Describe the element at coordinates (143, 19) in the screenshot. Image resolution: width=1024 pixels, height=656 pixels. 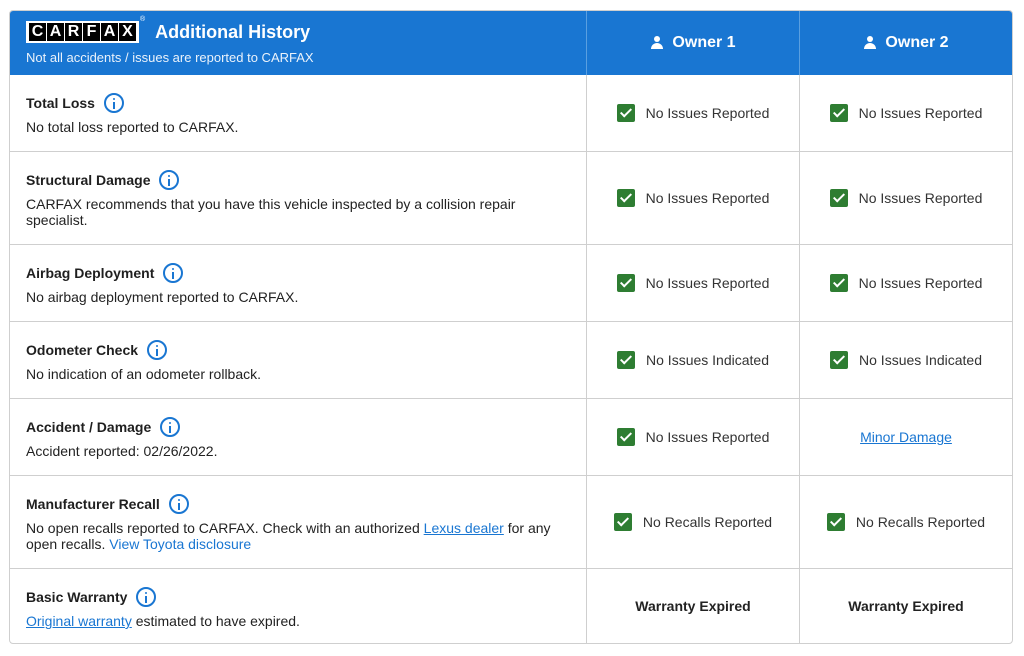
I see `registered-mark: ®` at that location.